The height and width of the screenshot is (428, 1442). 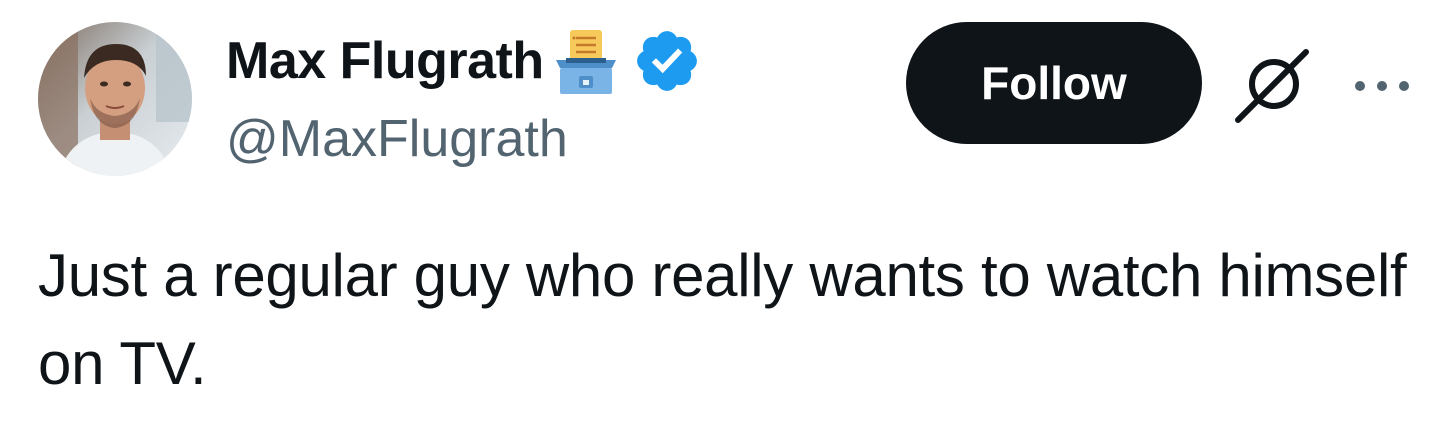 I want to click on grok-icon, so click(x=1272, y=86).